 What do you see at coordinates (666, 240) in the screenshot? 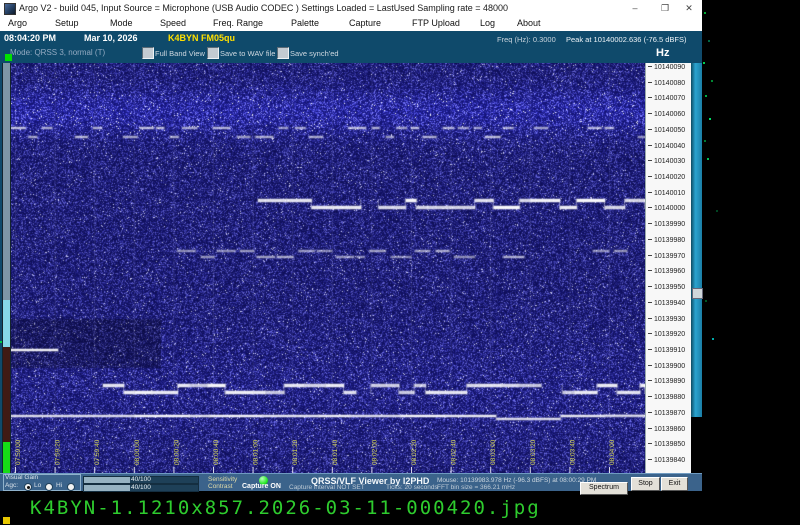
I see `freq-scale-label: 10139980` at bounding box center [666, 240].